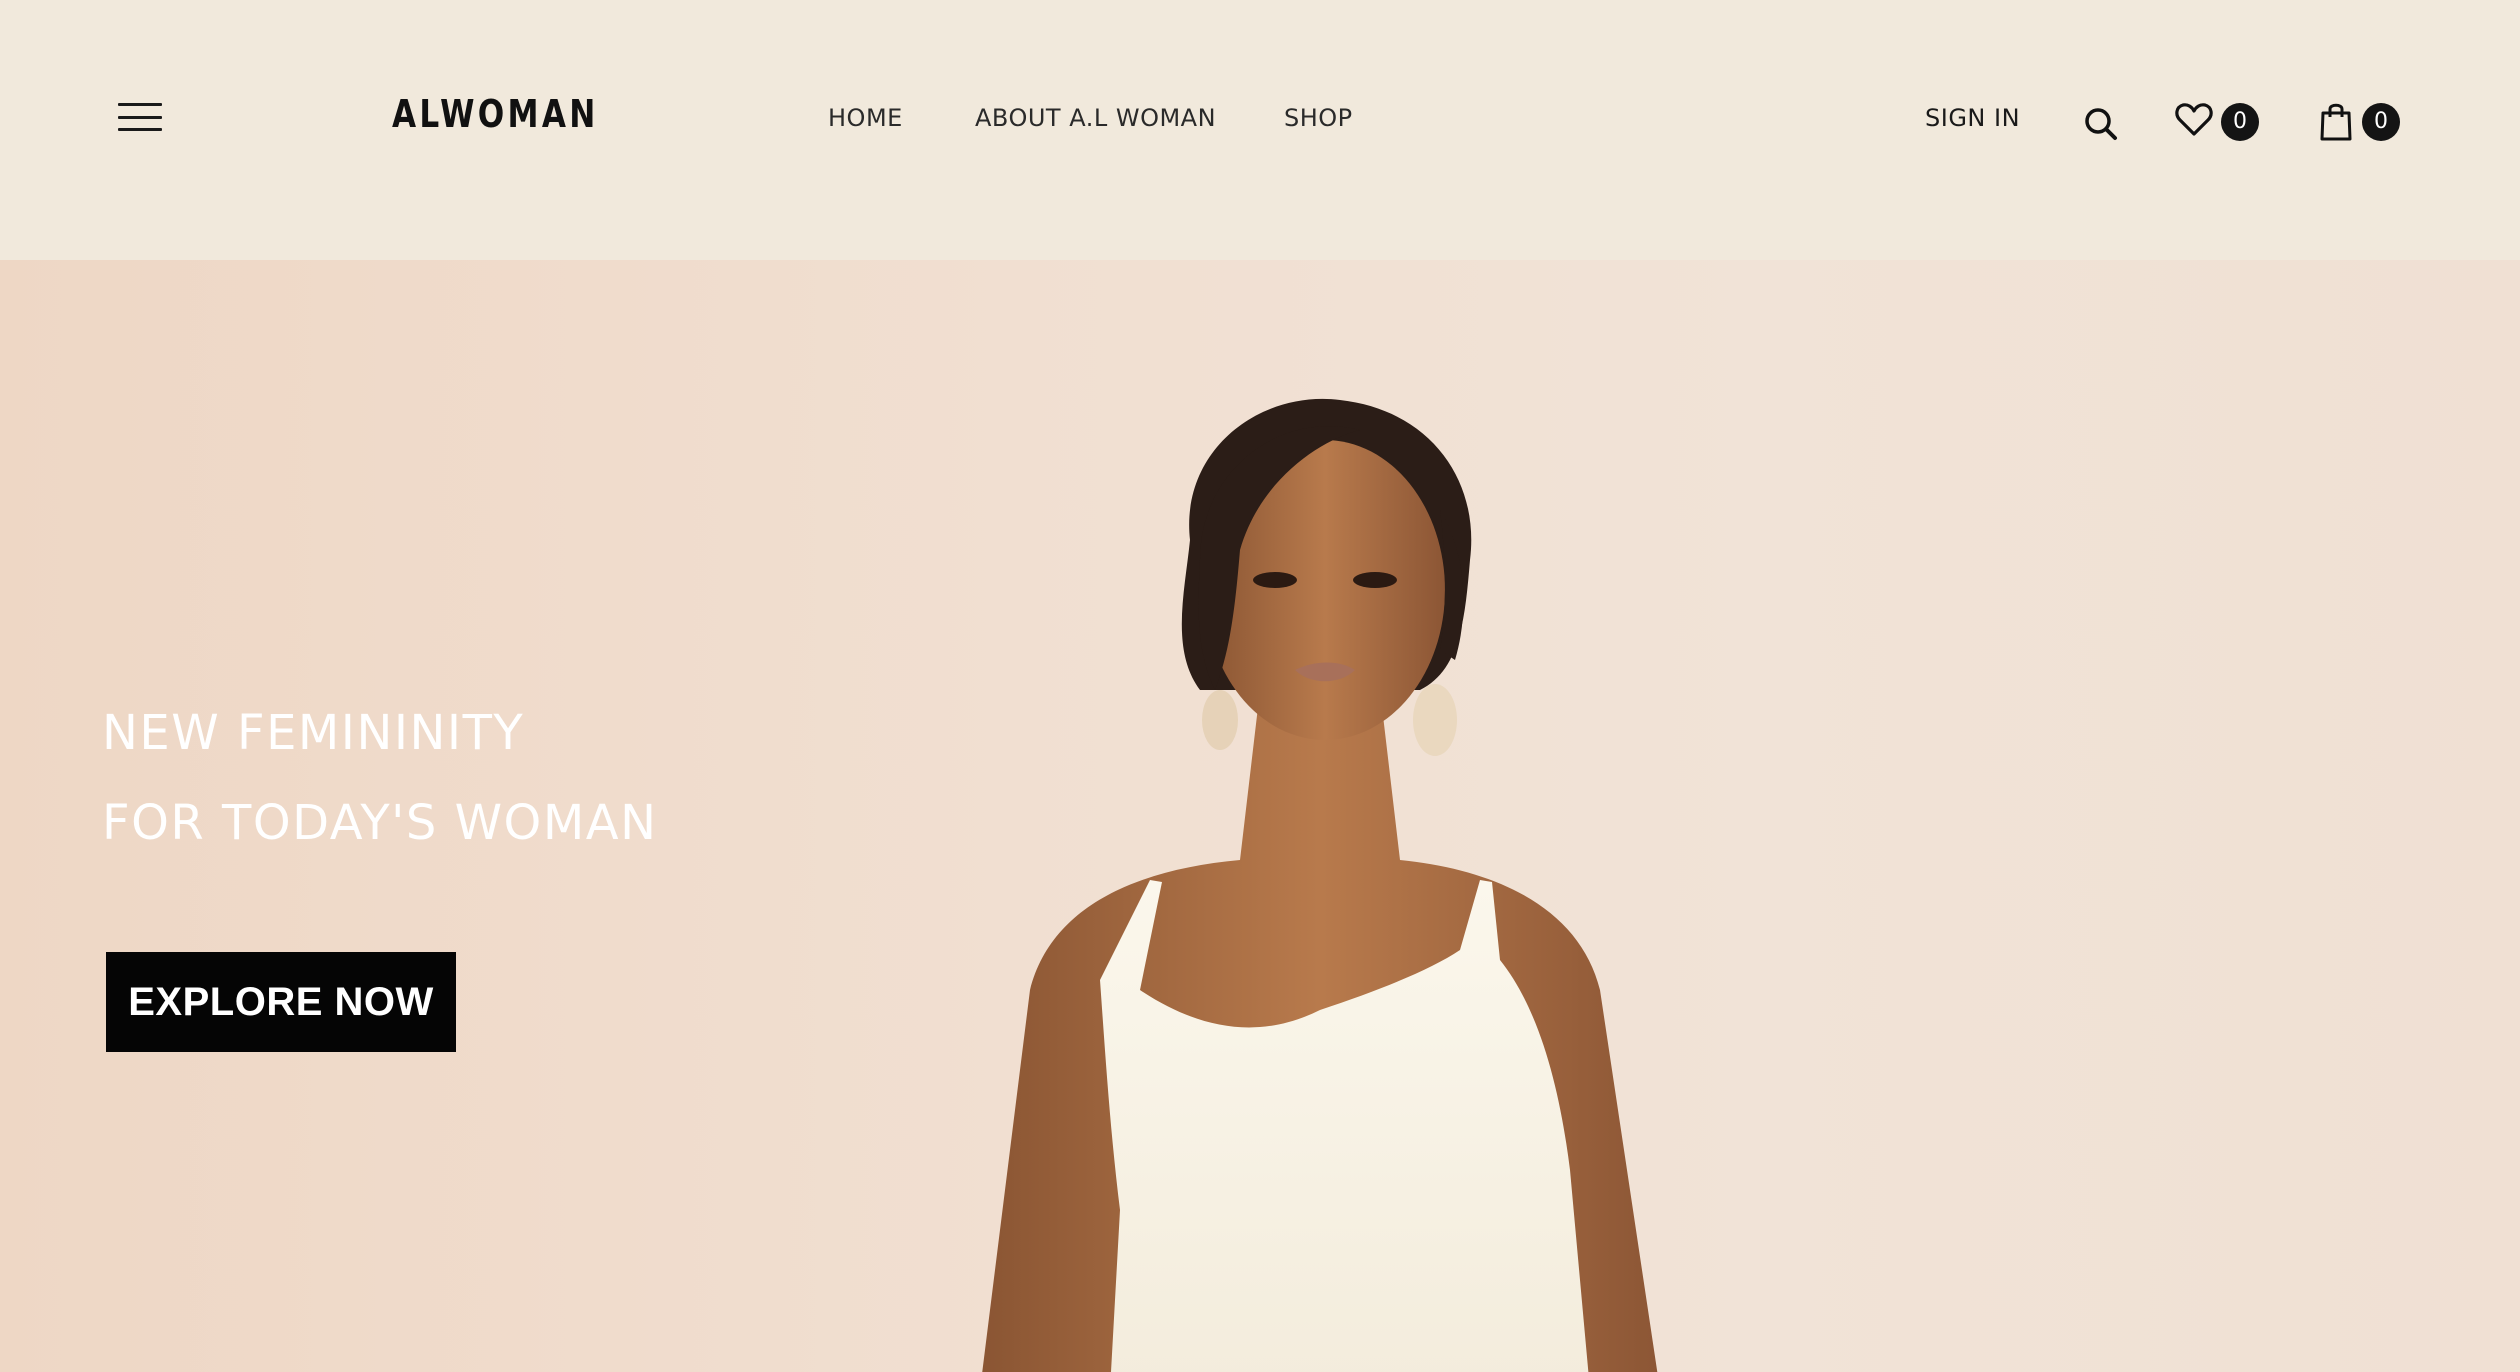 The image size is (2520, 1372). I want to click on wishlist-count-badge: 0, so click(2240, 122).